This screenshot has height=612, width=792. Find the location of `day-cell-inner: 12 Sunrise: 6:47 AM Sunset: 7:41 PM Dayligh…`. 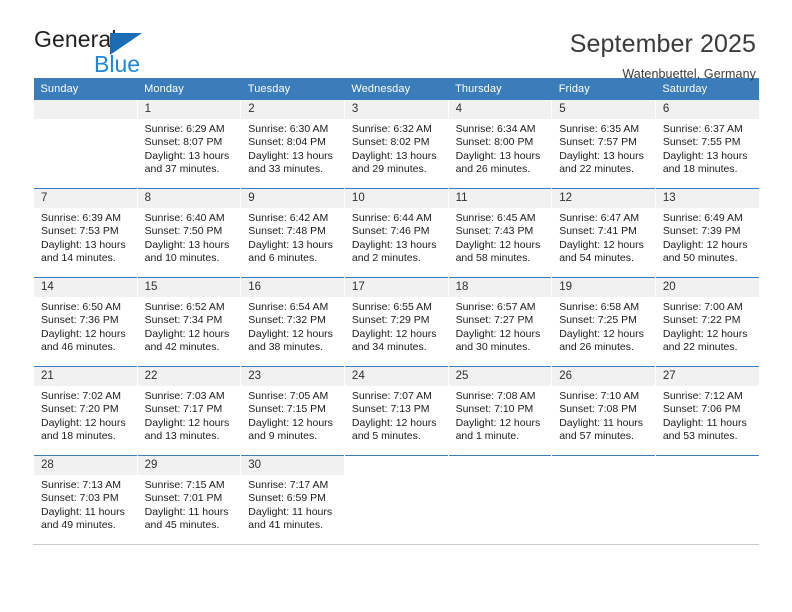

day-cell-inner: 12 Sunrise: 6:47 AM Sunset: 7:41 PM Dayligh… is located at coordinates (603, 233).